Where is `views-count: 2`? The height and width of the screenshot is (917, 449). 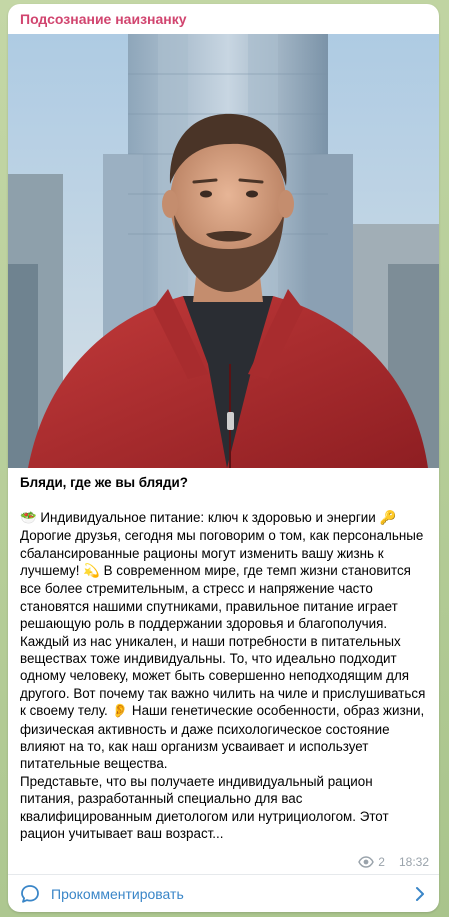
views-count: 2 is located at coordinates (381, 862).